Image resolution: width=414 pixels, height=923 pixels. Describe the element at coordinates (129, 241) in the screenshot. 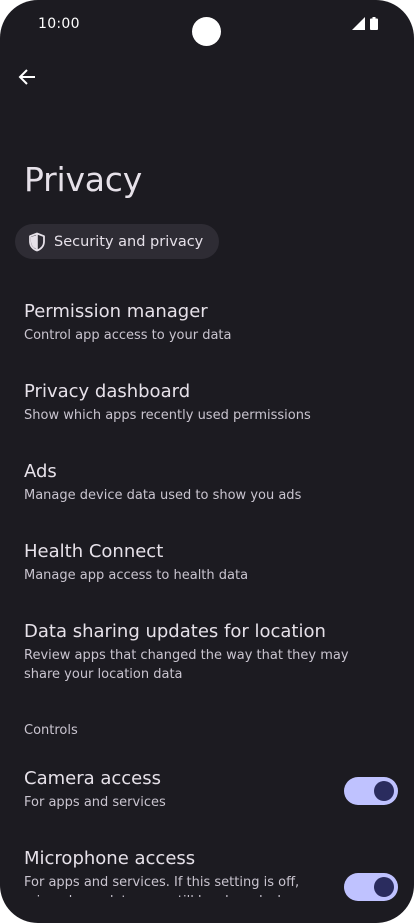

I see `chip-label: Security and privacy` at that location.